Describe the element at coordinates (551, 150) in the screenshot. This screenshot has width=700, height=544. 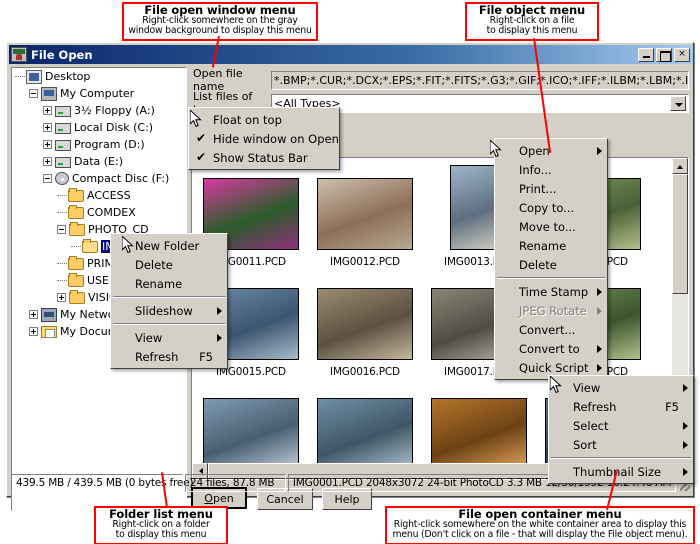
I see `menu-item: Open` at that location.